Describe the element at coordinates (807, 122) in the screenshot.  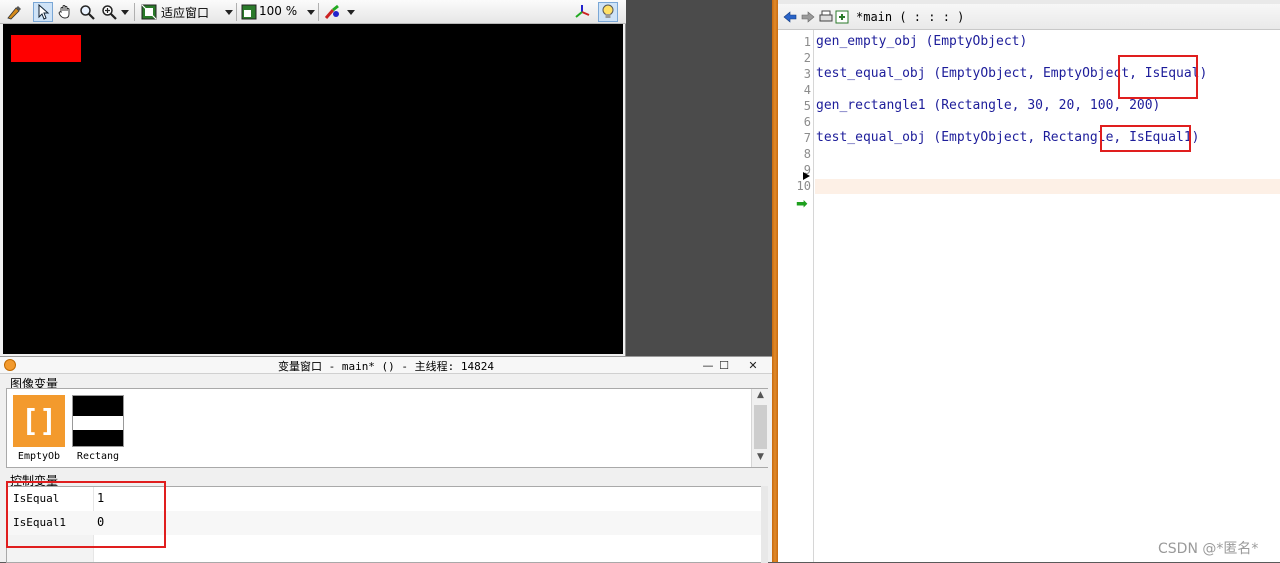
I see `line-number: 6` at that location.